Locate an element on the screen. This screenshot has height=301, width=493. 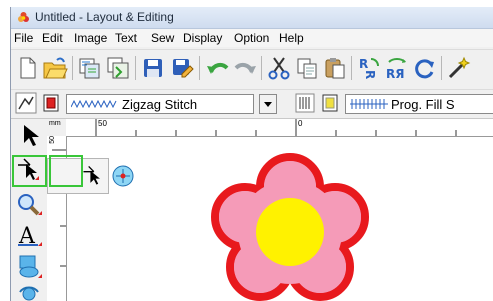
import-icon is located at coordinates (89, 68).